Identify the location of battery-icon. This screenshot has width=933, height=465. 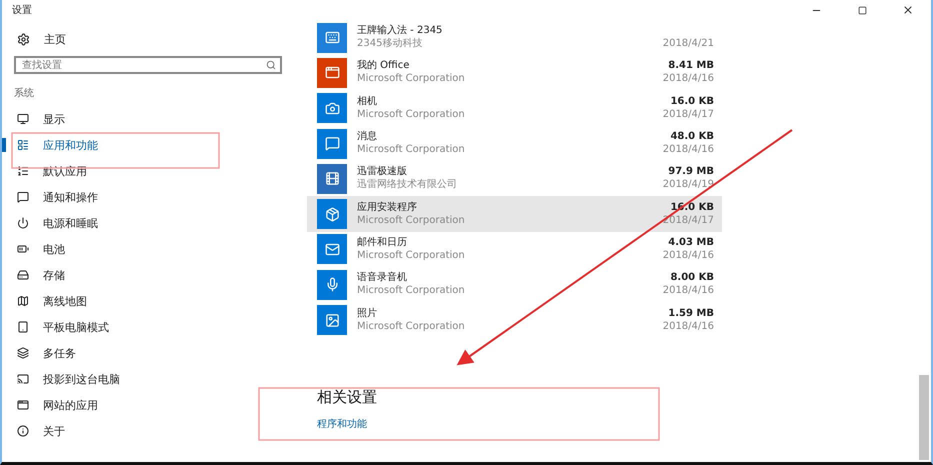
(23, 249).